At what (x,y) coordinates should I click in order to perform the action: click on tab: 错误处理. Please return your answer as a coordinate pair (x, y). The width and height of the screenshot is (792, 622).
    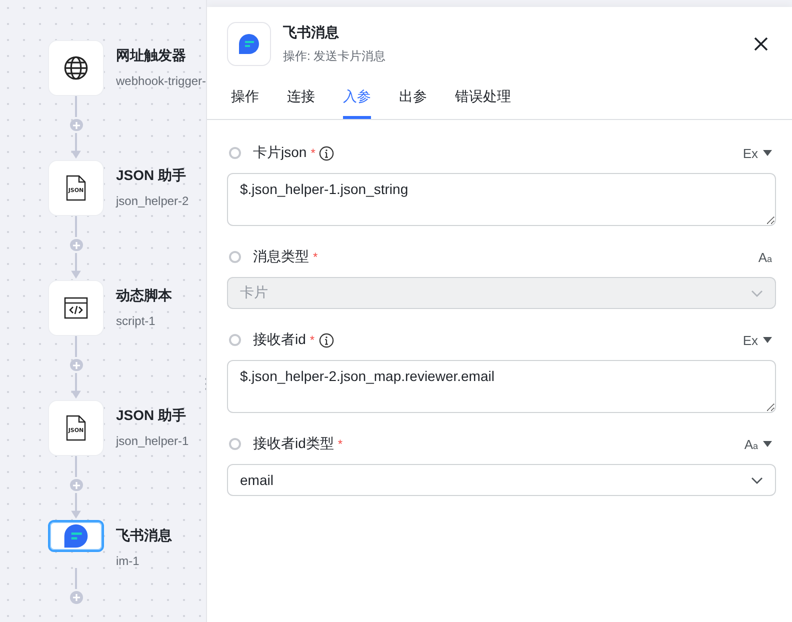
    Looking at the image, I should click on (483, 103).